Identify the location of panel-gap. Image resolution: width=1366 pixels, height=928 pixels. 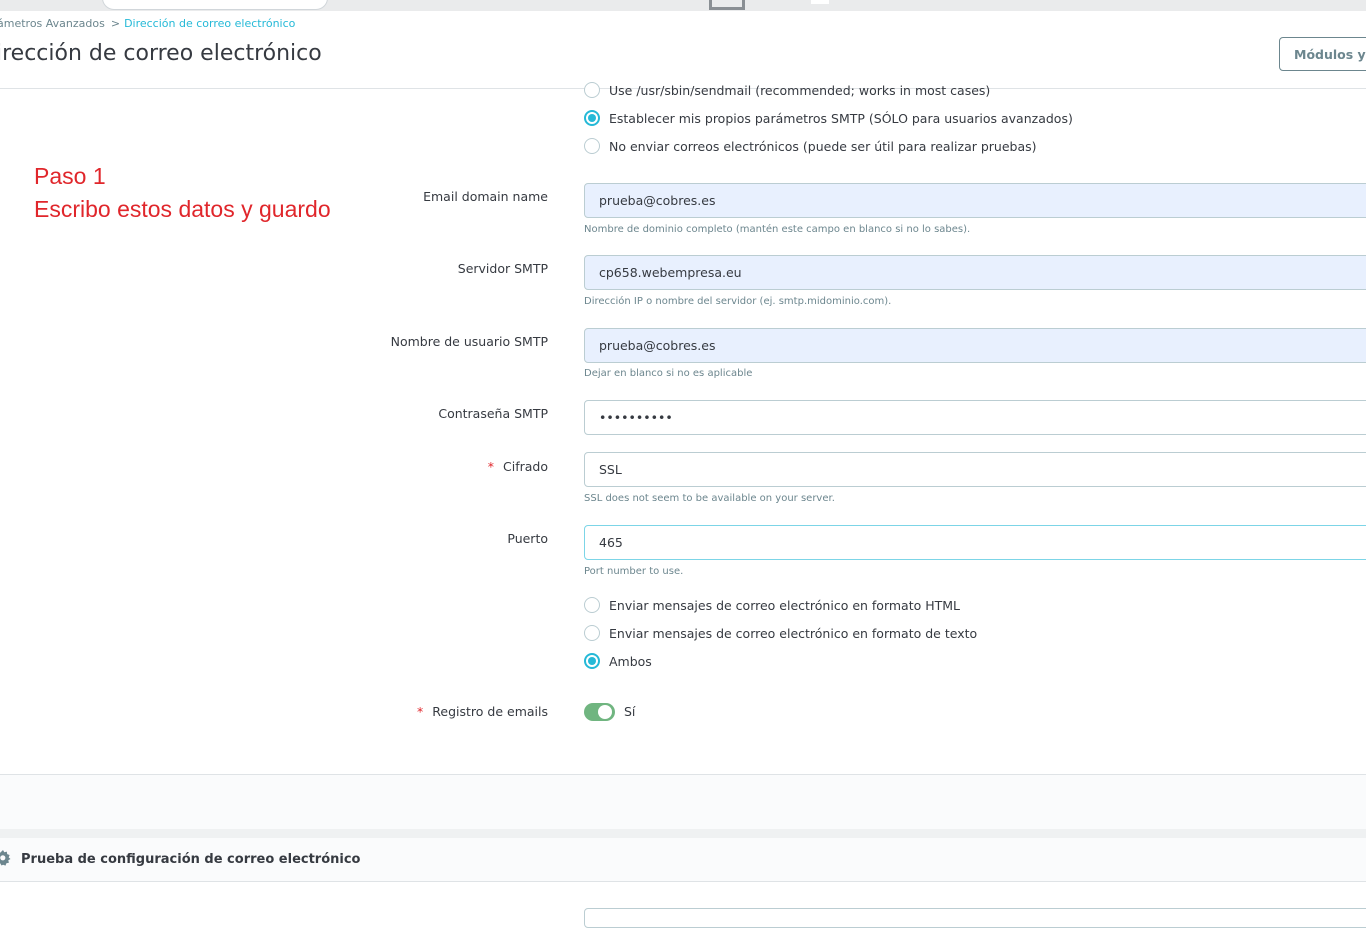
(683, 833).